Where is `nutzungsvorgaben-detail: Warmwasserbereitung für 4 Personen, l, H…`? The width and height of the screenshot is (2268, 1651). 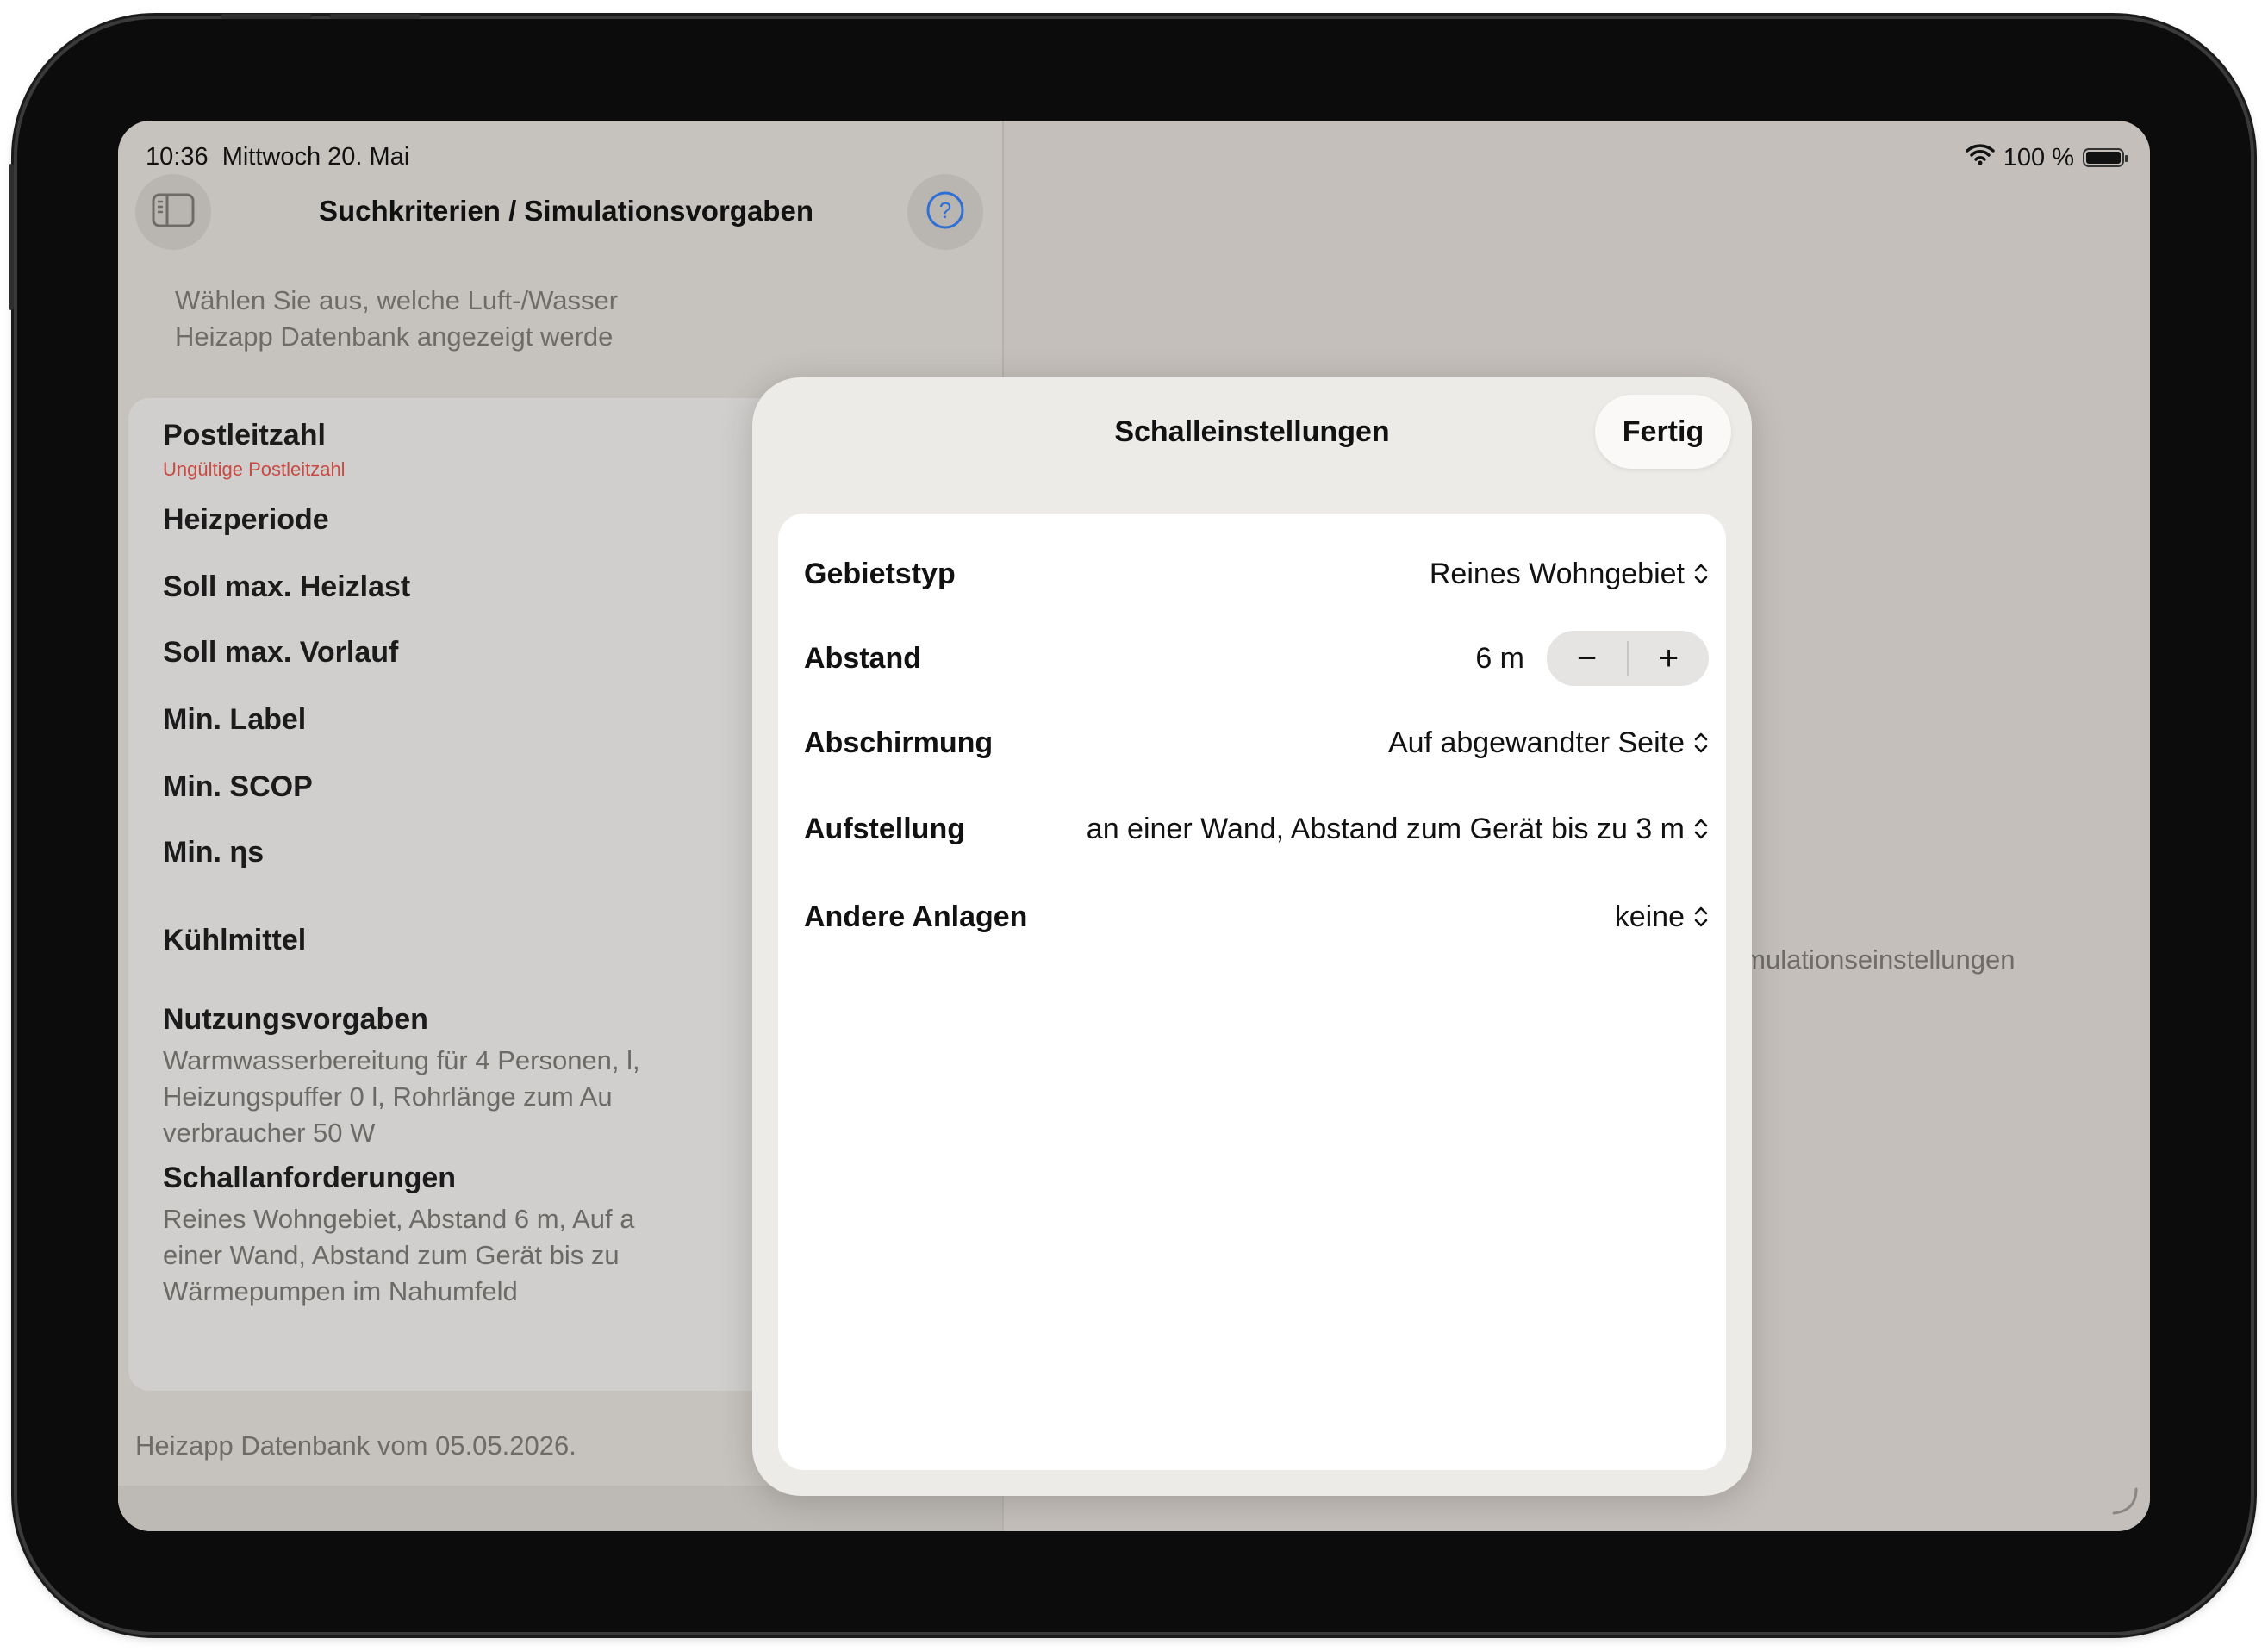
nutzungsvorgaben-detail: Warmwasserbereitung für 4 Personen, l, H… is located at coordinates (401, 1096).